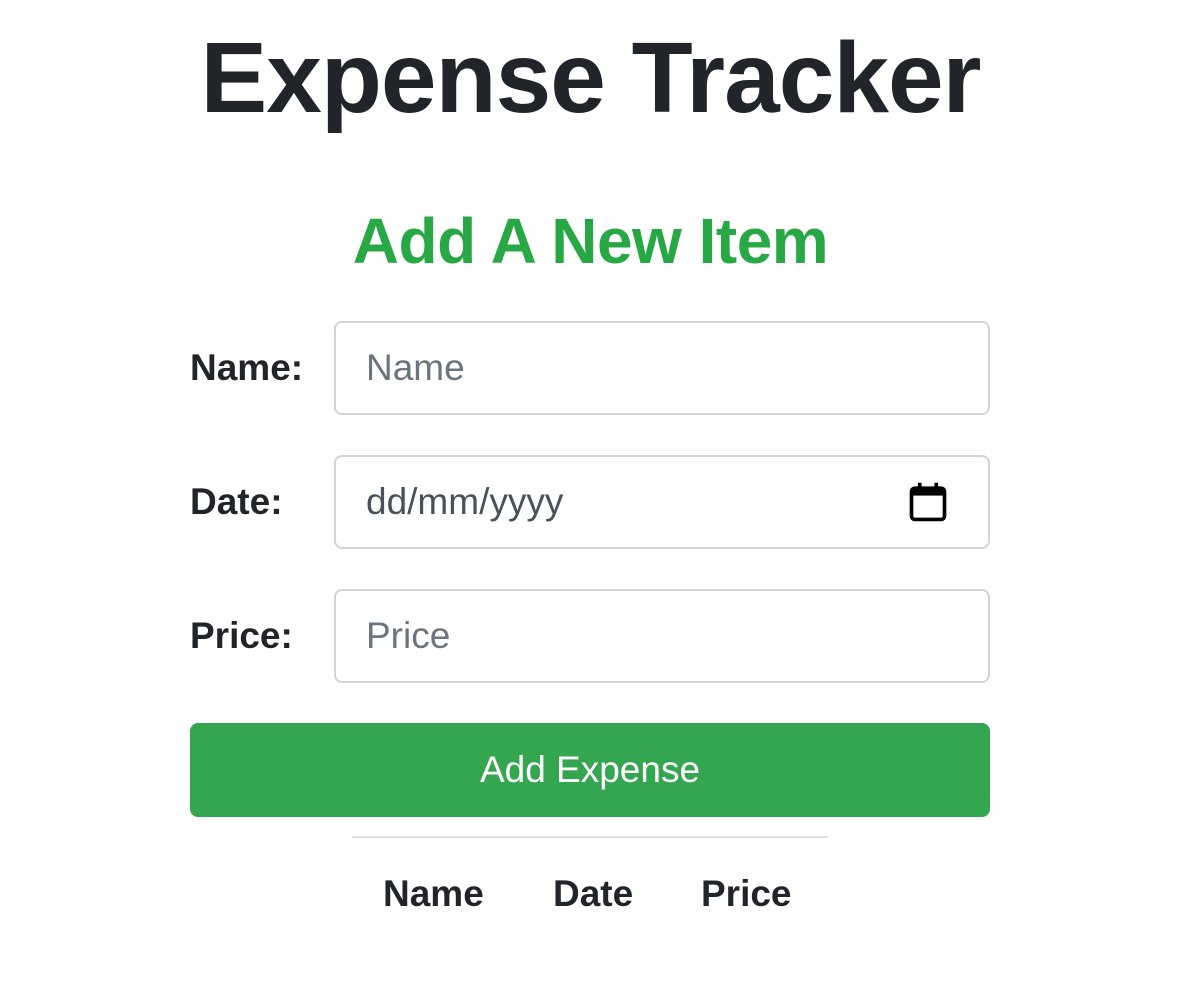 The image size is (1181, 983). What do you see at coordinates (433, 893) in the screenshot?
I see `column-header-name: Name` at bounding box center [433, 893].